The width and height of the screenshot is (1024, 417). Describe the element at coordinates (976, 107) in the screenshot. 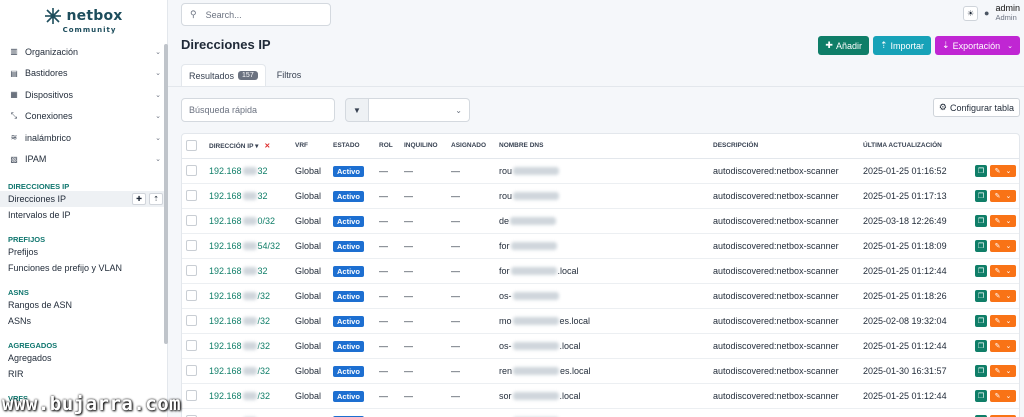

I see `configure-table-button: ⚙ Configurar tabla` at that location.